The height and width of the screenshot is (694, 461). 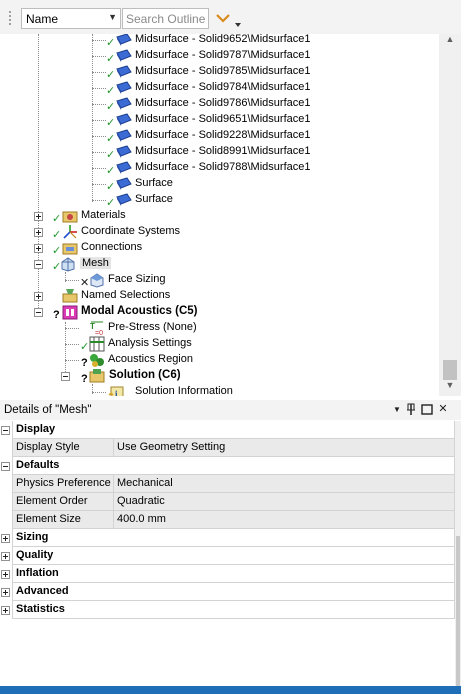 I want to click on property-value: Mechanical, so click(x=284, y=484).